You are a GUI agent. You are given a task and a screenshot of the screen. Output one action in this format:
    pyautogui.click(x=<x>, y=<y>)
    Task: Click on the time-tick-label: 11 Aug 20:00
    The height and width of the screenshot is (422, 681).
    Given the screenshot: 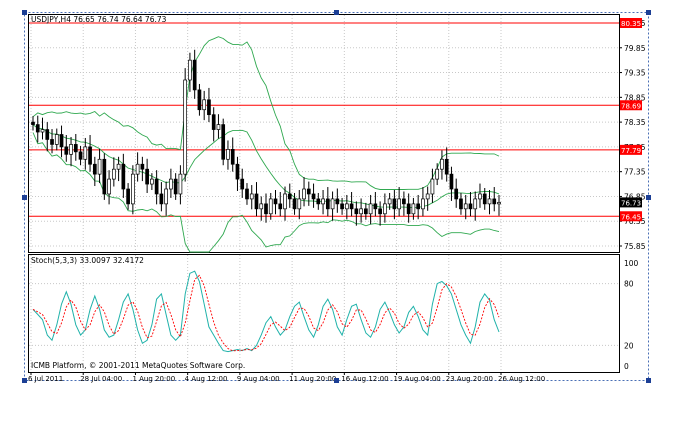 What is the action you would take?
    pyautogui.click(x=312, y=379)
    